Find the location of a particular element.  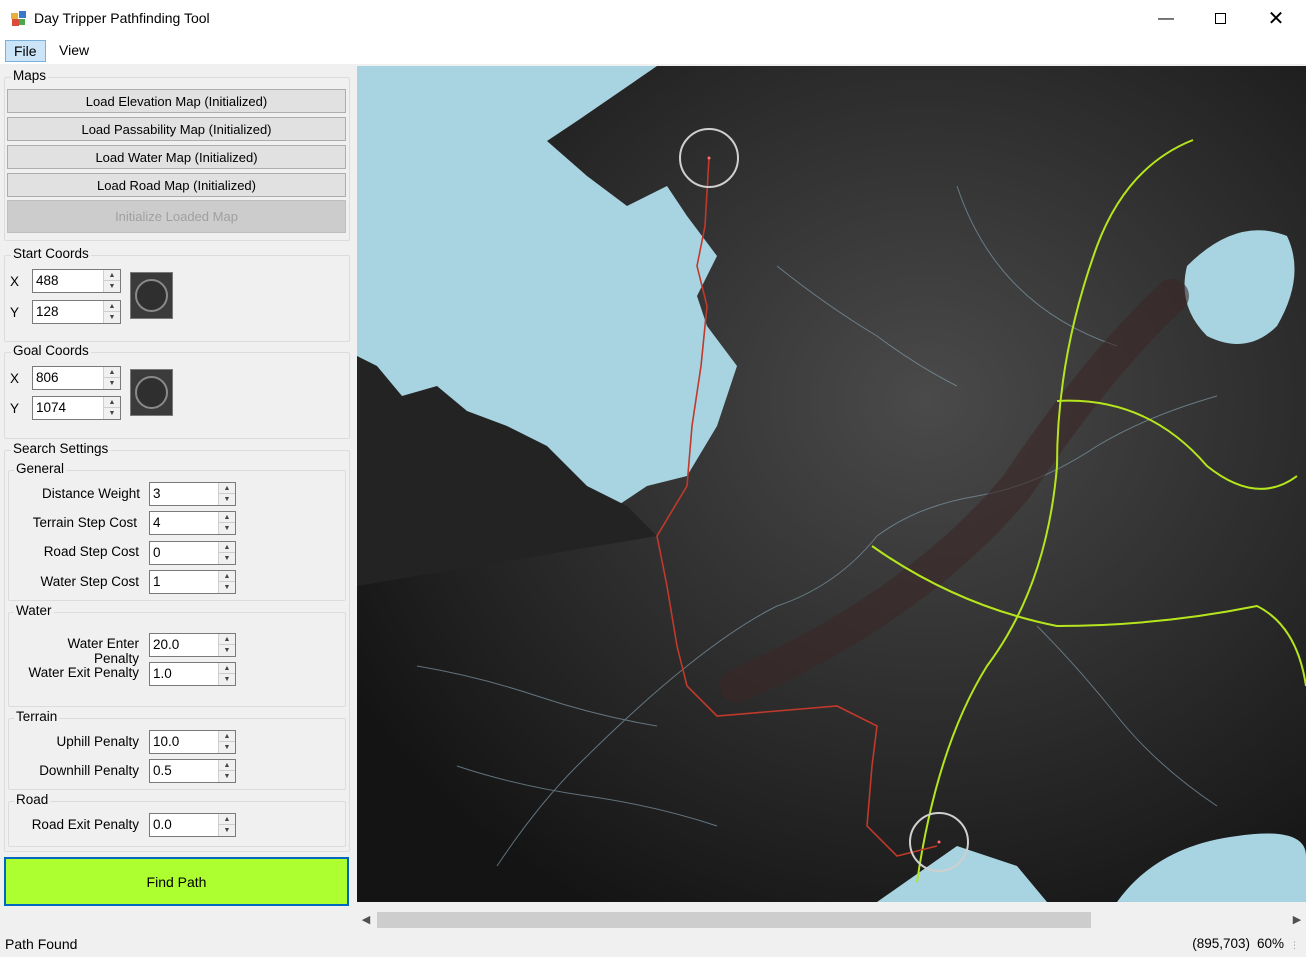

distance-weight-input: 3 ▲ ▼ is located at coordinates (192, 494).